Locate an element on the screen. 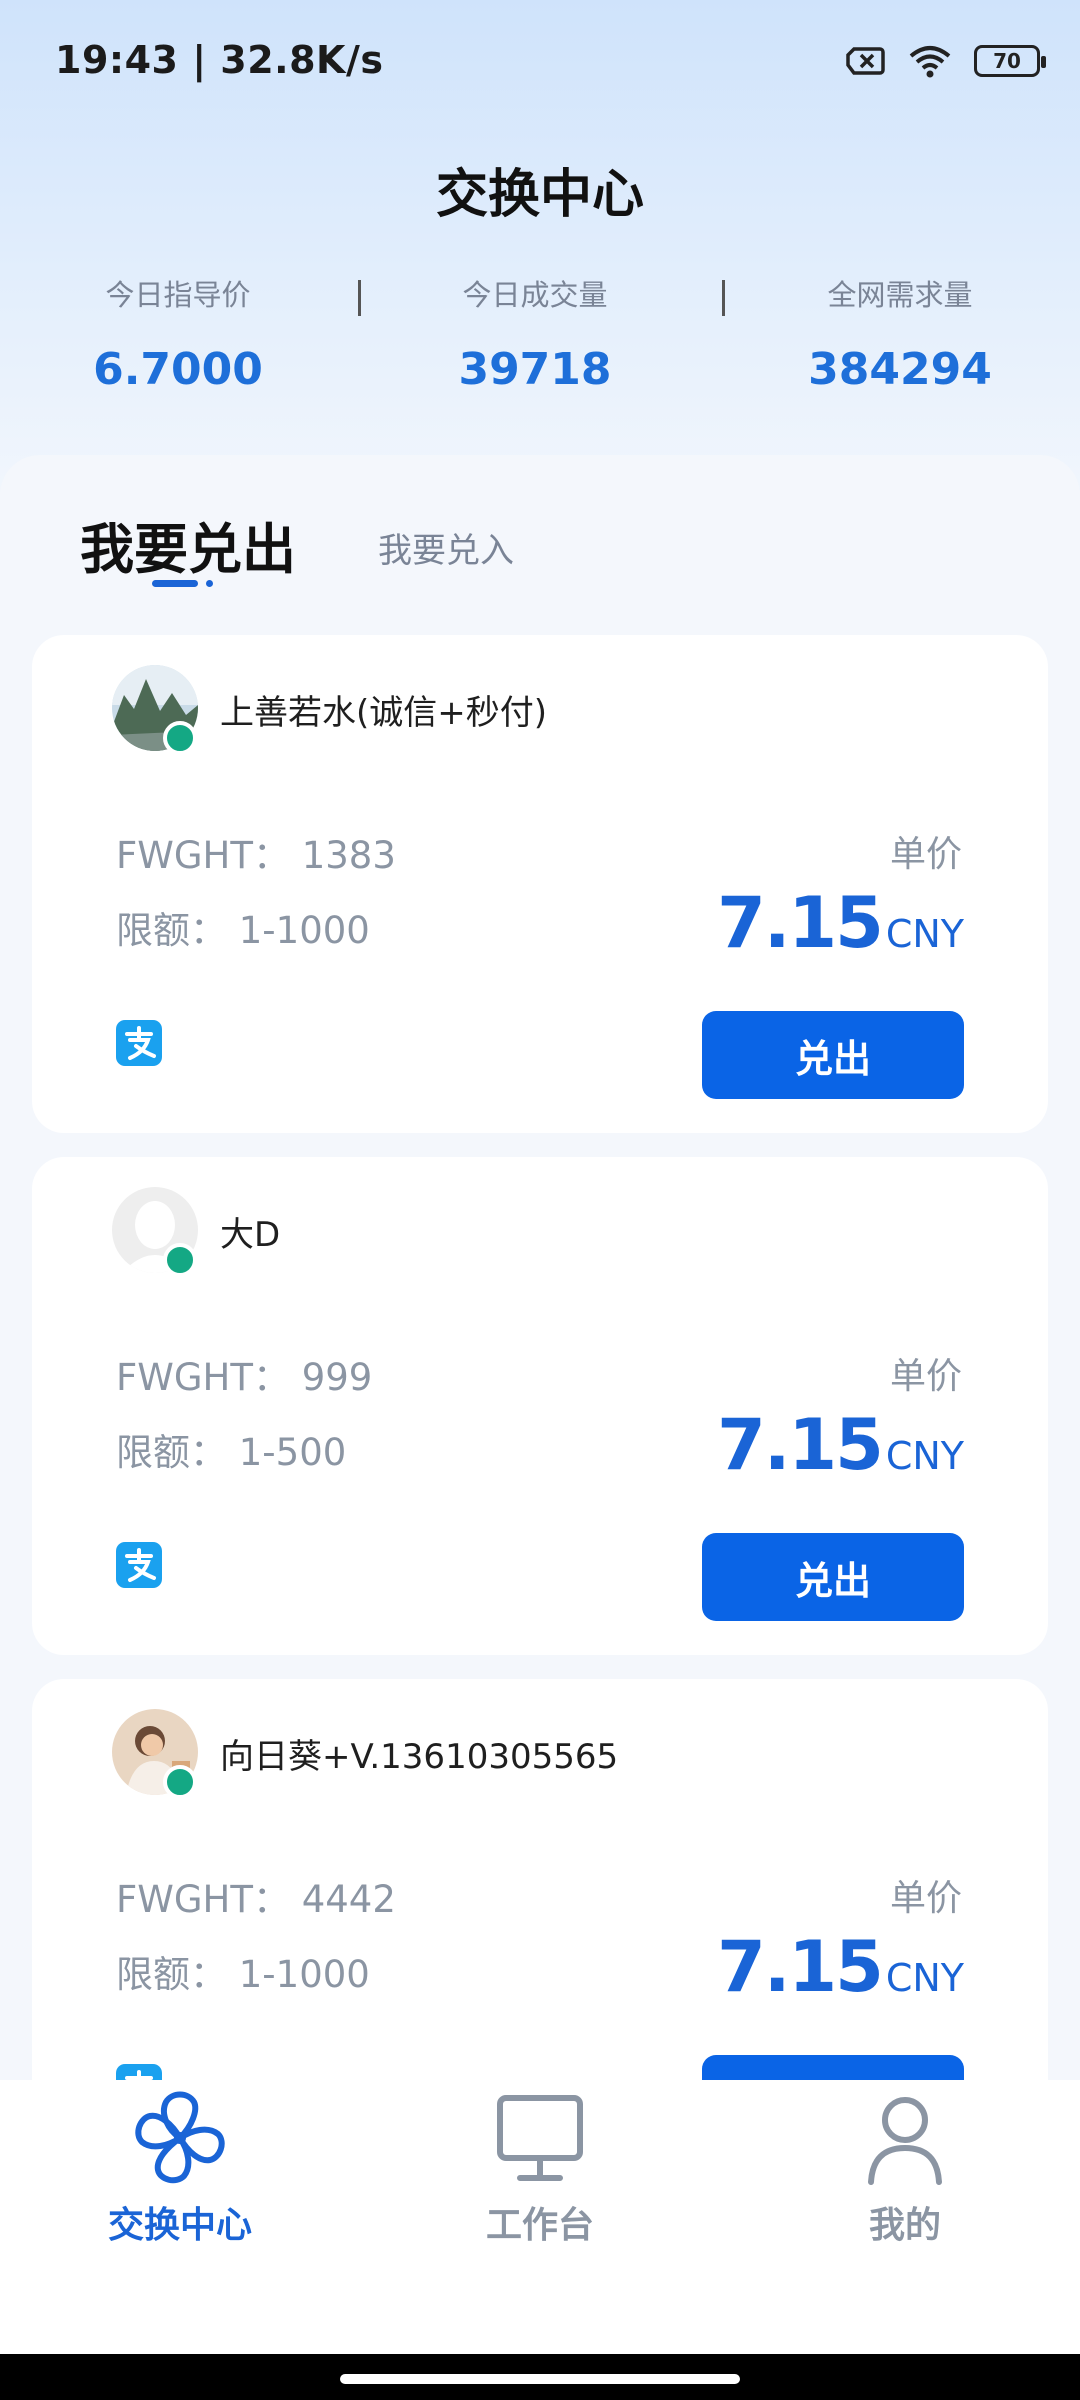 This screenshot has height=2400, width=1080. nav-item-workbench: 工作台 is located at coordinates (540, 2169).